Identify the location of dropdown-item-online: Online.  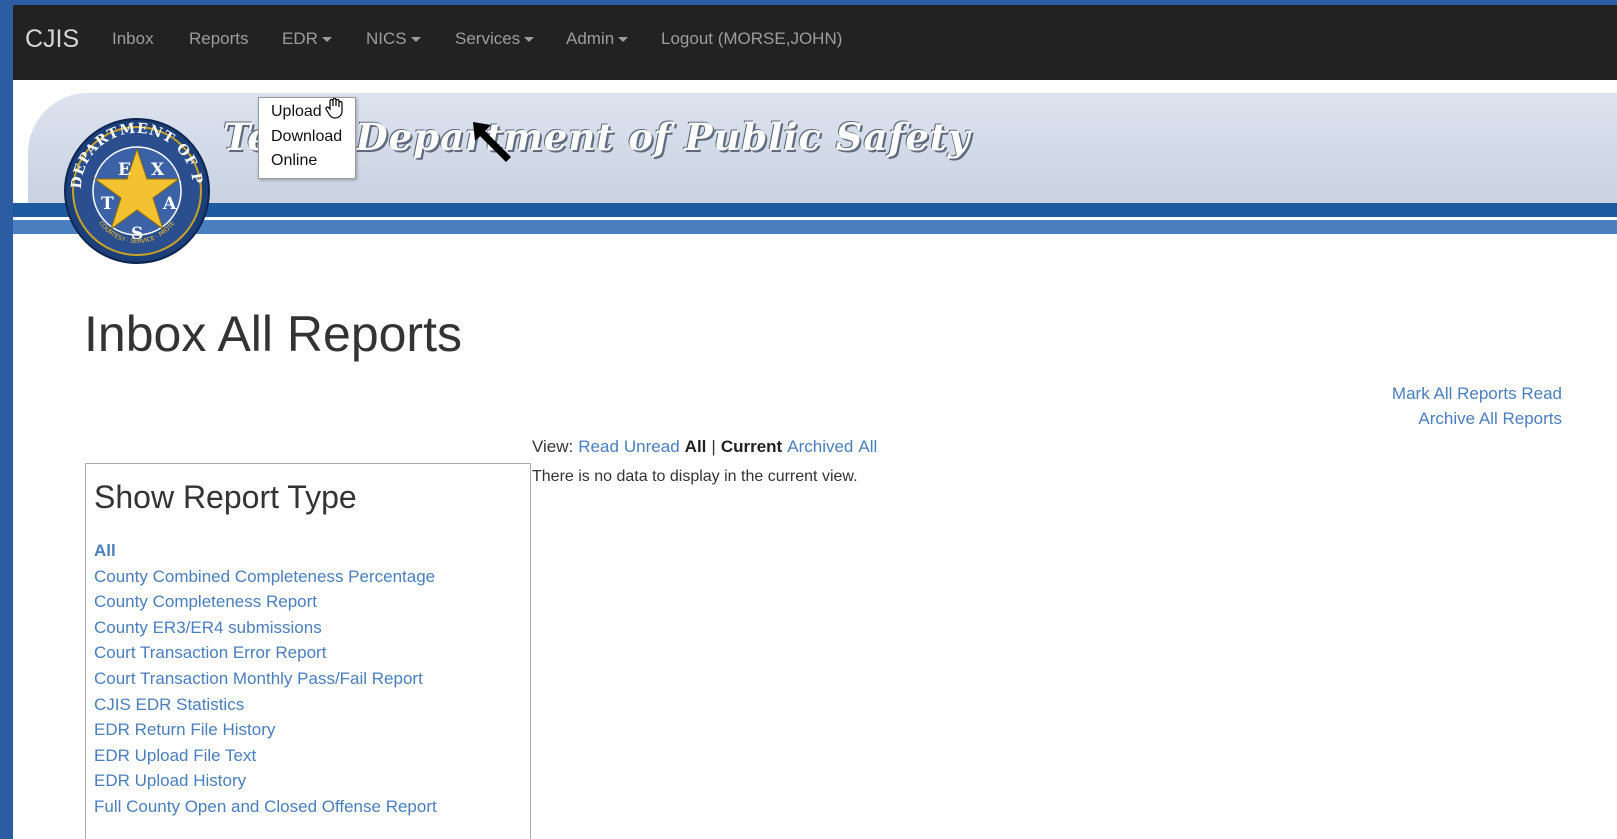
(294, 161).